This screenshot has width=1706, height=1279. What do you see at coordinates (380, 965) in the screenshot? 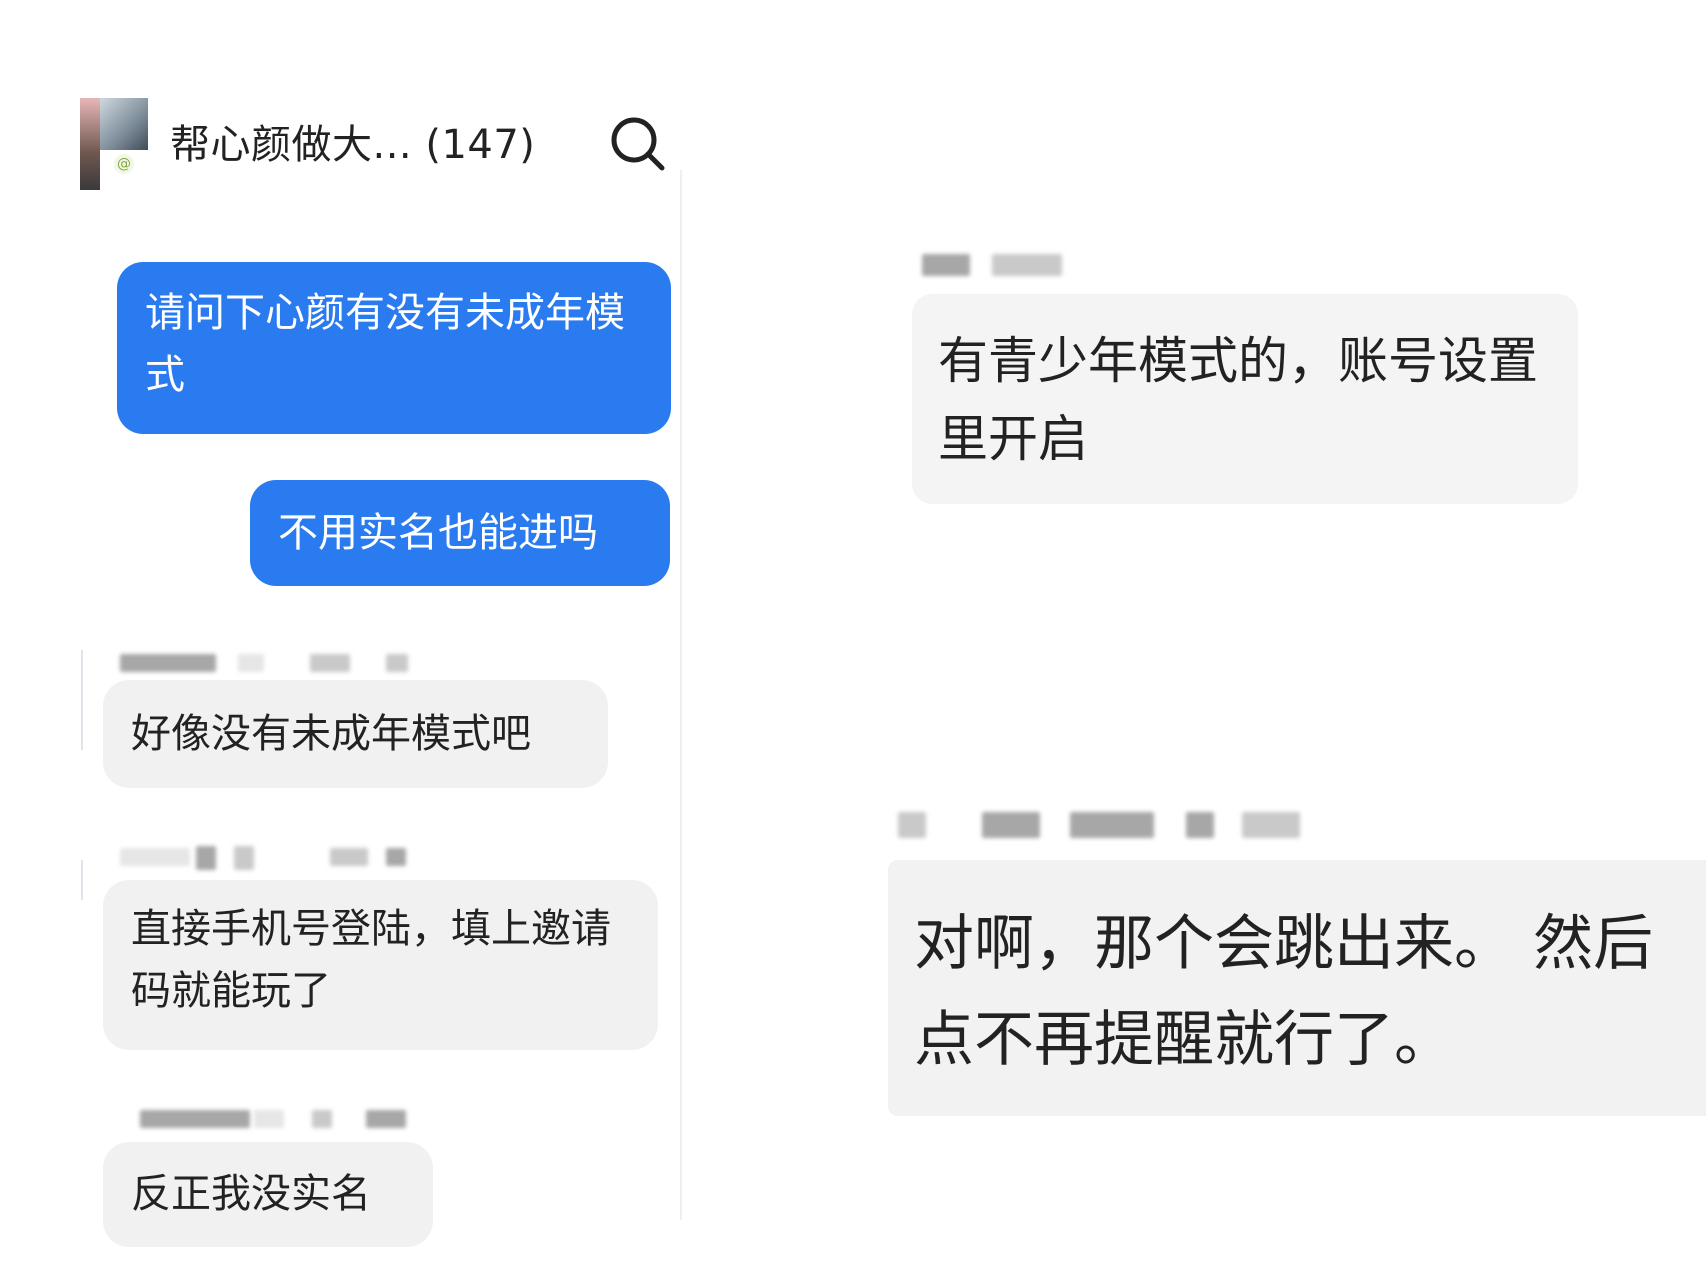
I see `message-bubble-other: 直接手机号登陆，填上邀请码就能玩了` at bounding box center [380, 965].